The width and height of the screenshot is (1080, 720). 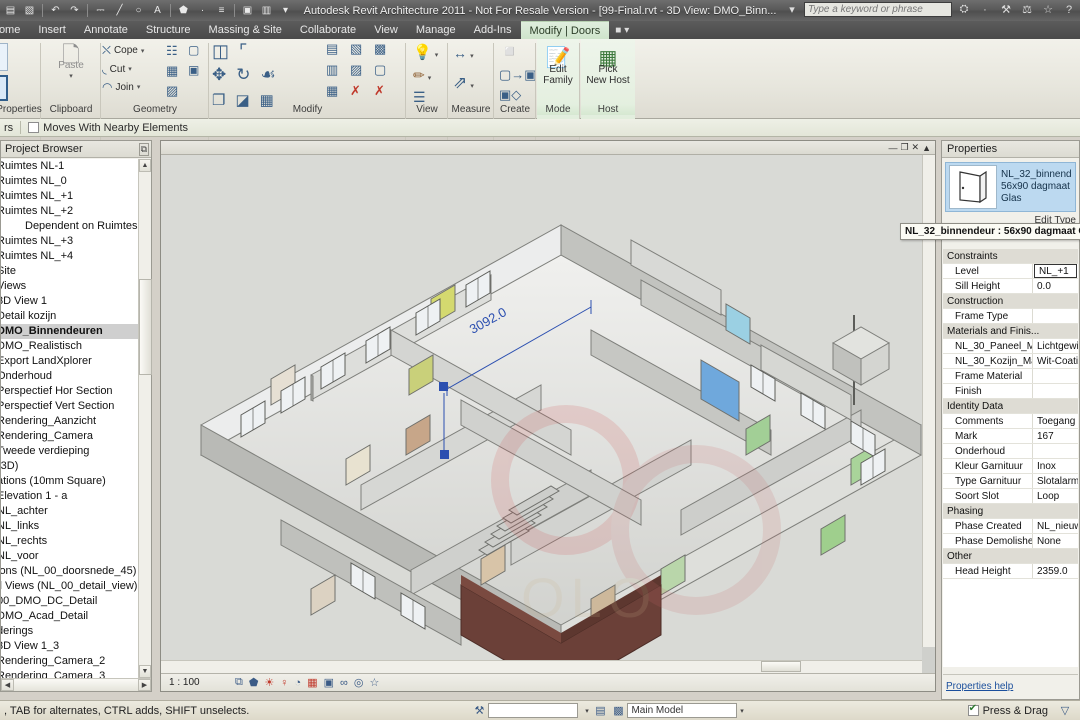 What do you see at coordinates (518, 75) in the screenshot?
I see `create-group-button: ▢→▣` at bounding box center [518, 75].